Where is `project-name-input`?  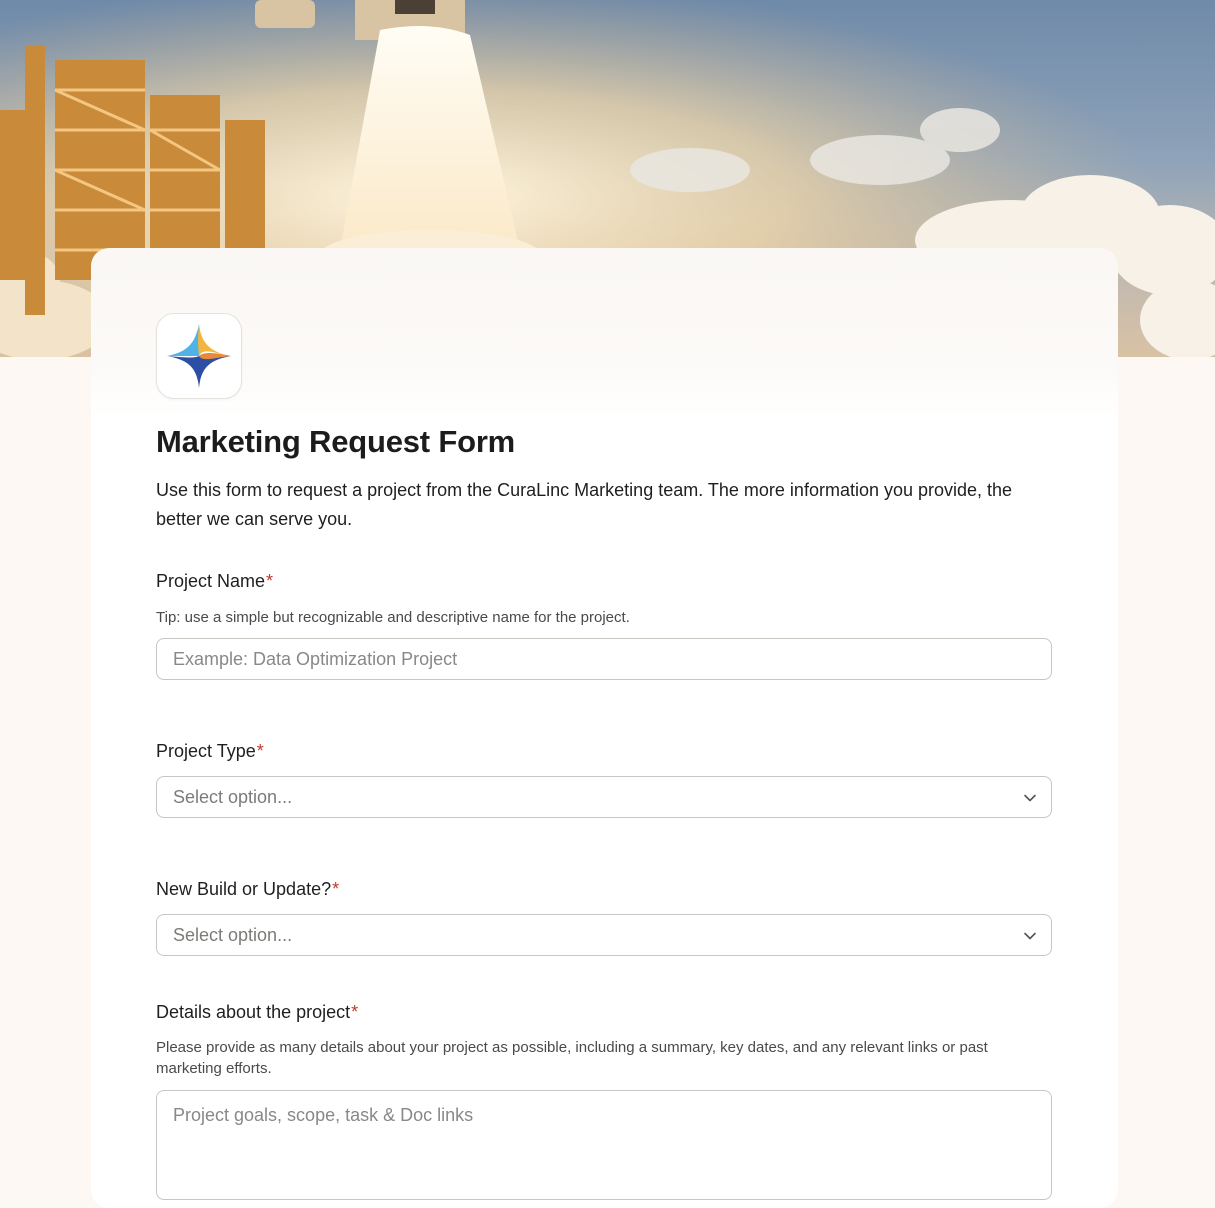
project-name-input is located at coordinates (604, 659).